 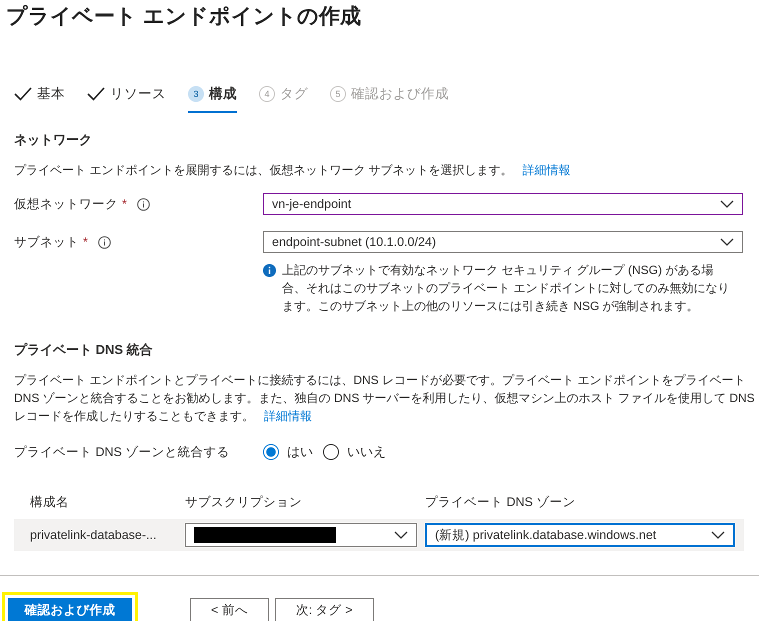 What do you see at coordinates (212, 98) in the screenshot?
I see `wizard-tab: 3 構成` at bounding box center [212, 98].